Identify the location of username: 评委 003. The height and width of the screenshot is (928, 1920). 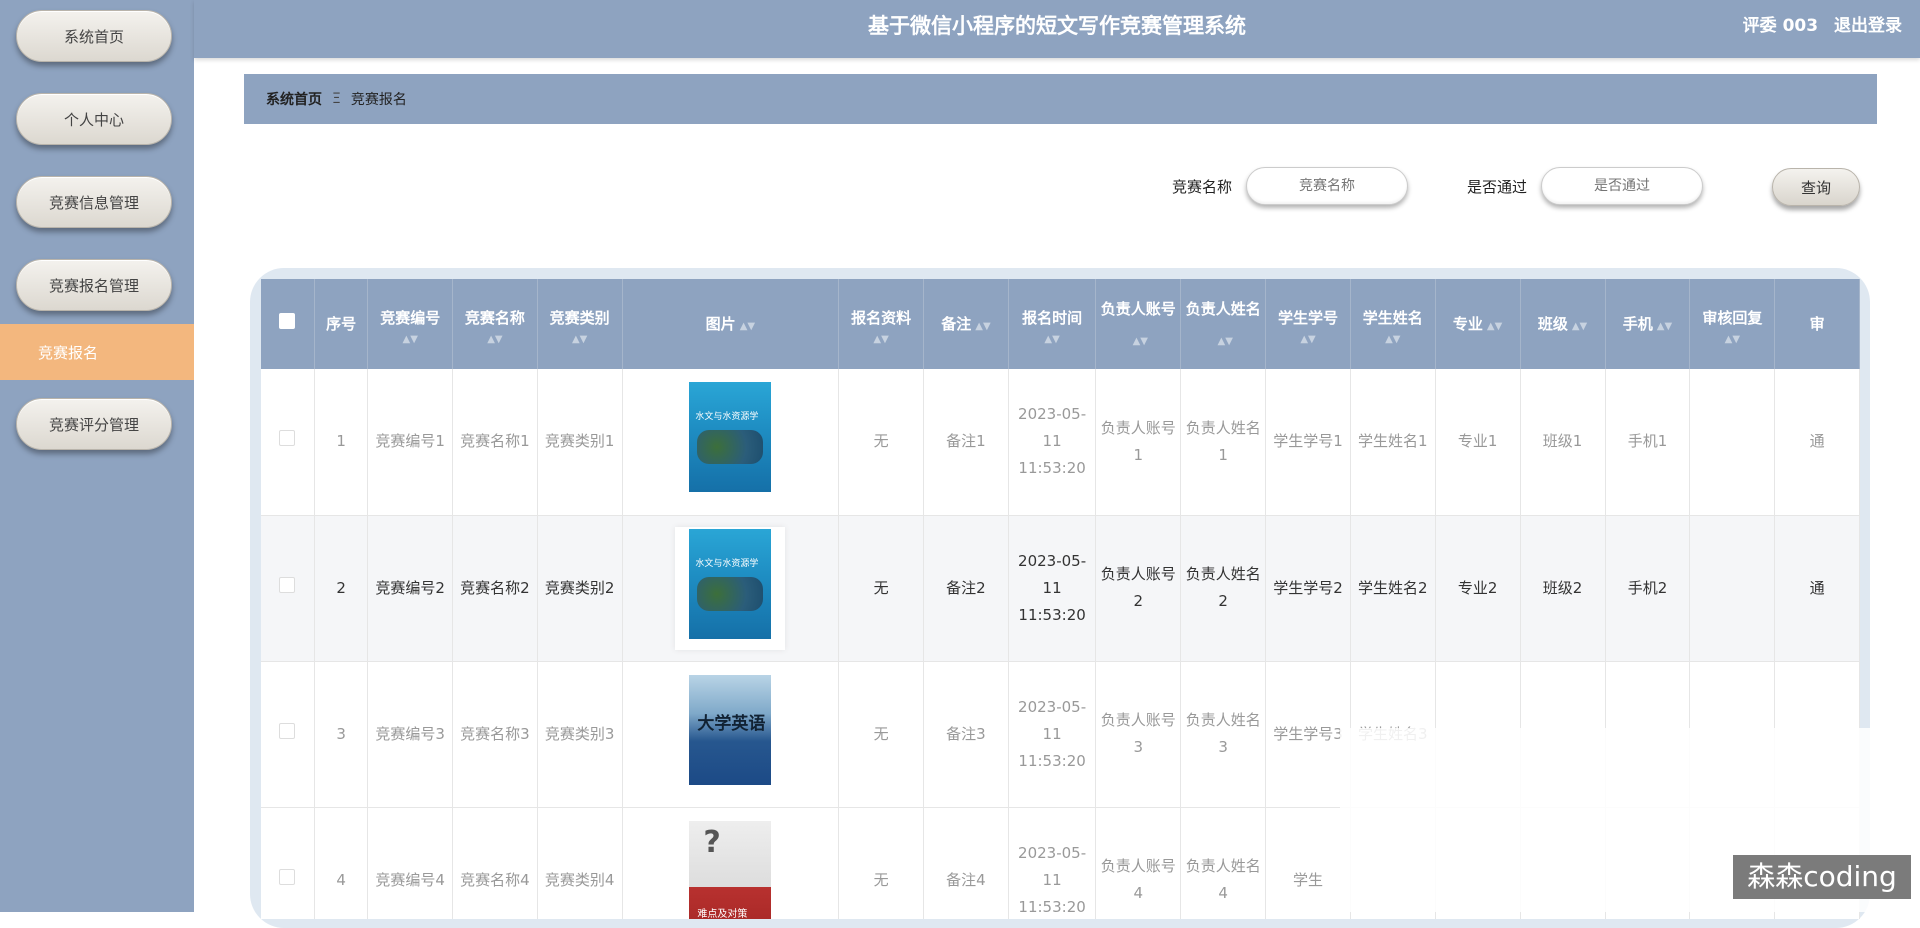
(1780, 26).